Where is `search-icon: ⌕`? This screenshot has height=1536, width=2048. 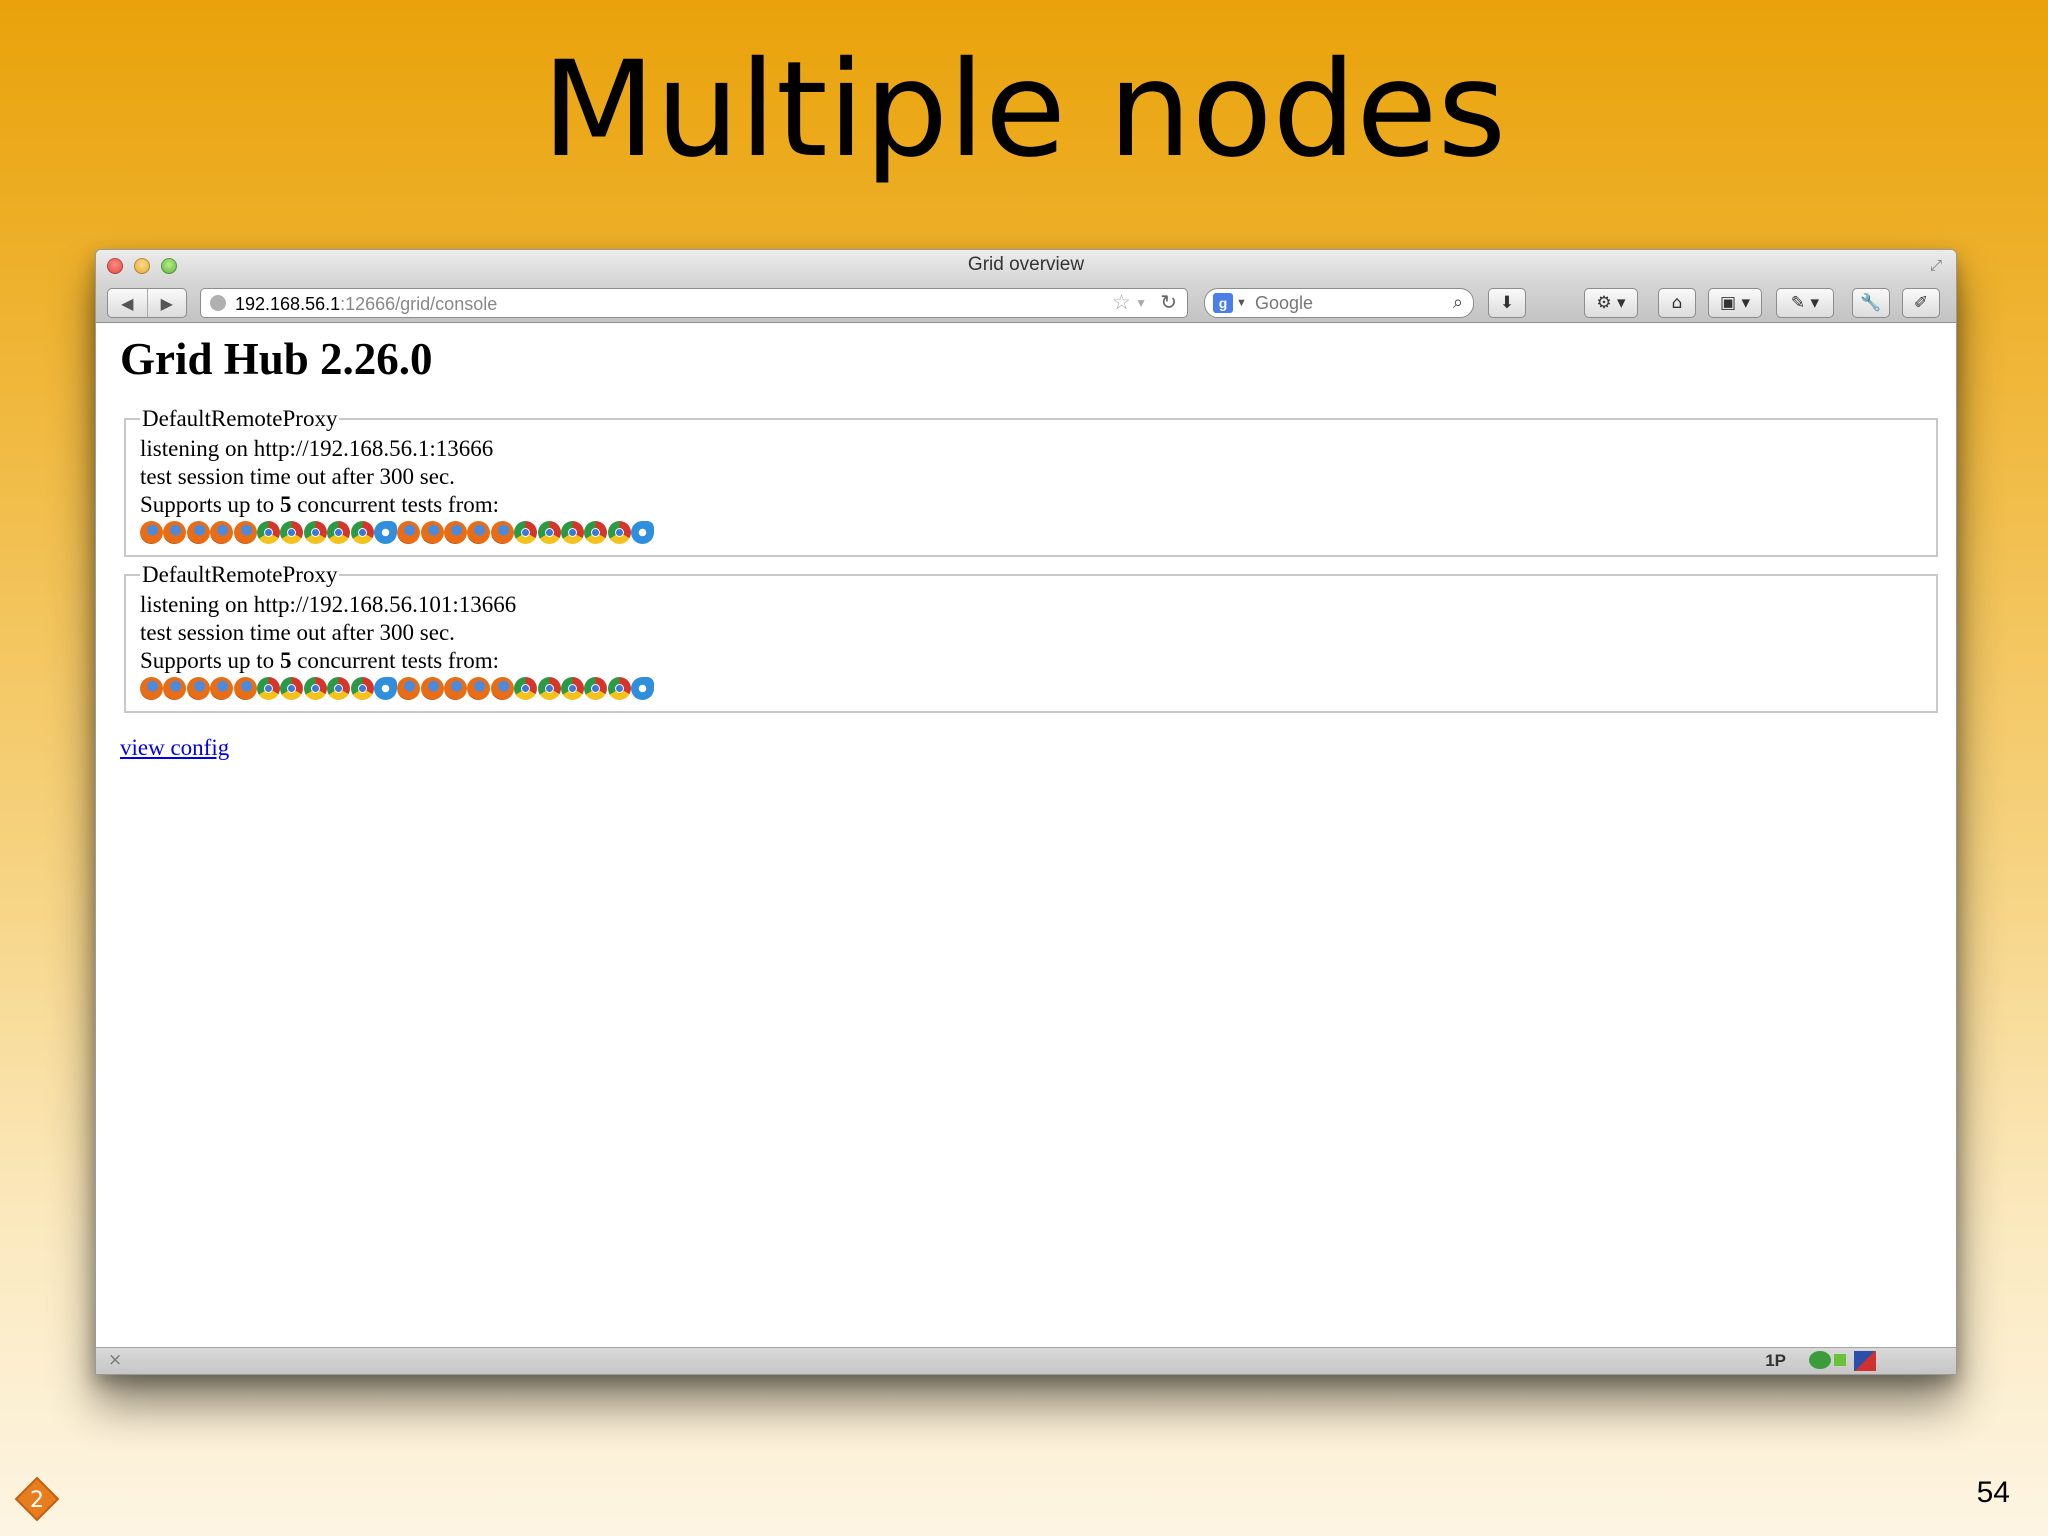
search-icon: ⌕ is located at coordinates (1458, 302).